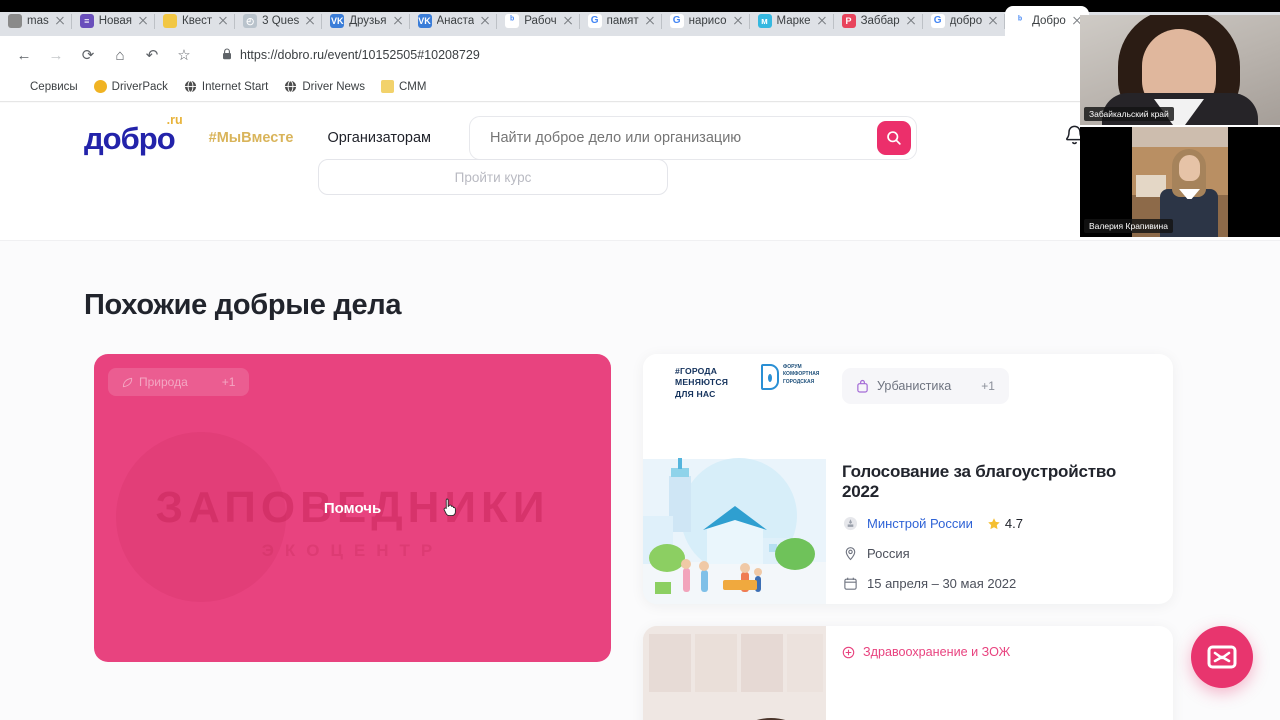 The height and width of the screenshot is (720, 1280). I want to click on browser-tab-title: Рабоч, so click(540, 21).